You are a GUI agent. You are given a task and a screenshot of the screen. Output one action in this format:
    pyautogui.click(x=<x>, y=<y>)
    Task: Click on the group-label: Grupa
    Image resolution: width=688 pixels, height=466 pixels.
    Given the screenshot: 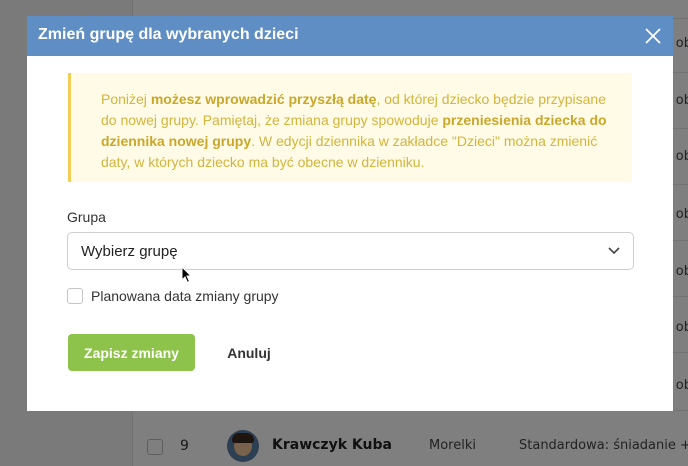 What is the action you would take?
    pyautogui.click(x=86, y=217)
    